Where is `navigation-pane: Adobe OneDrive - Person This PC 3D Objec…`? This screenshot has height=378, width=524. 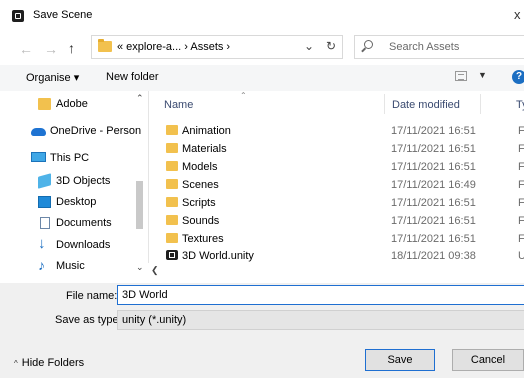 navigation-pane: Adobe OneDrive - Person This PC 3D Objec… is located at coordinates (74, 182).